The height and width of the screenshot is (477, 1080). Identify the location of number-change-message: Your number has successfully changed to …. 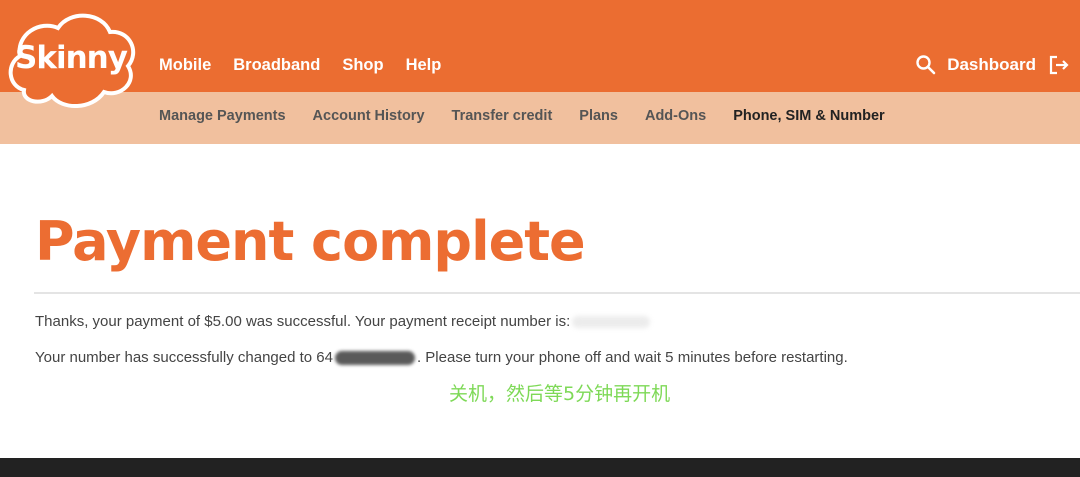
(441, 357).